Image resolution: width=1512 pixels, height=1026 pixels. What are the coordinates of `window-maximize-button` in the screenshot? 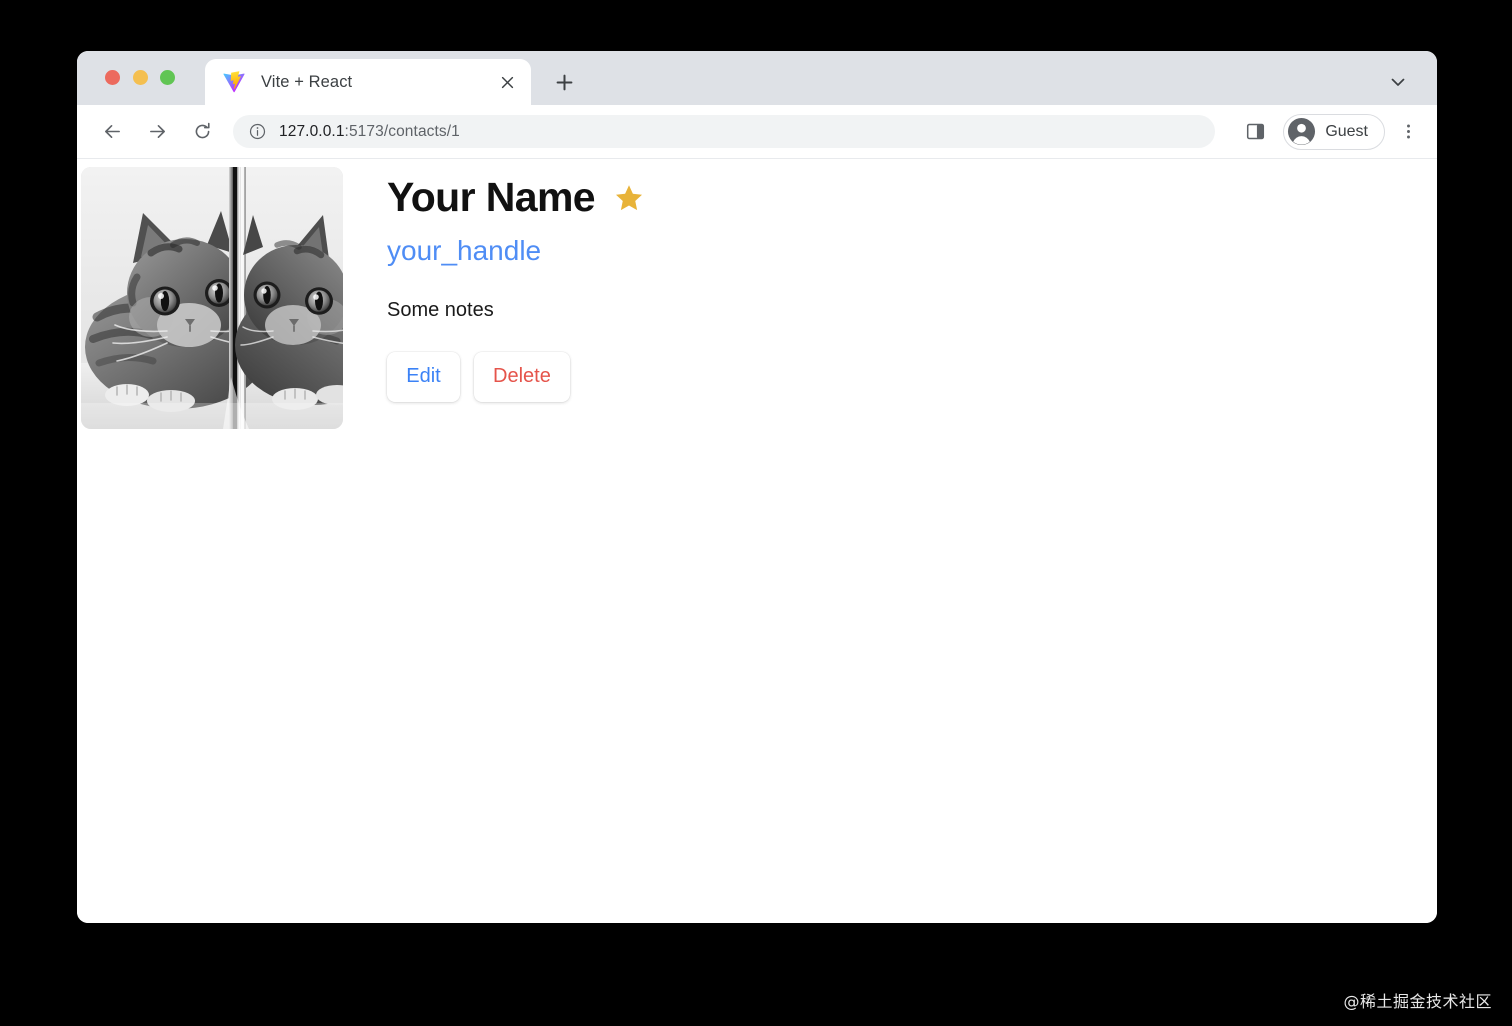 It's located at (167, 77).